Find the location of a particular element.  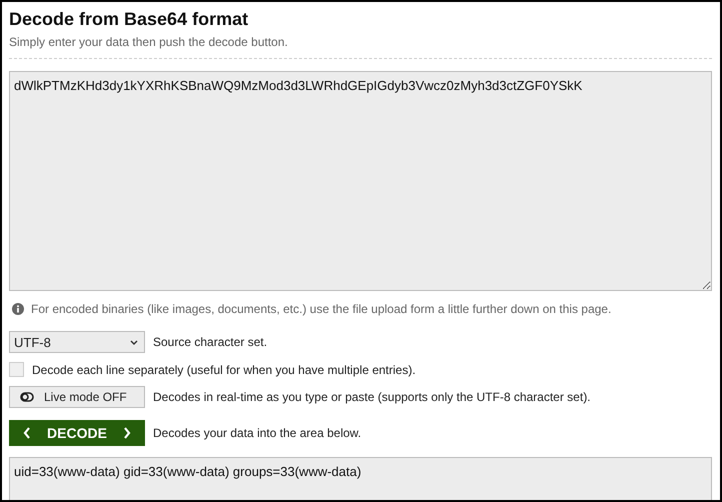

charset-select: UTF-8 is located at coordinates (77, 342).